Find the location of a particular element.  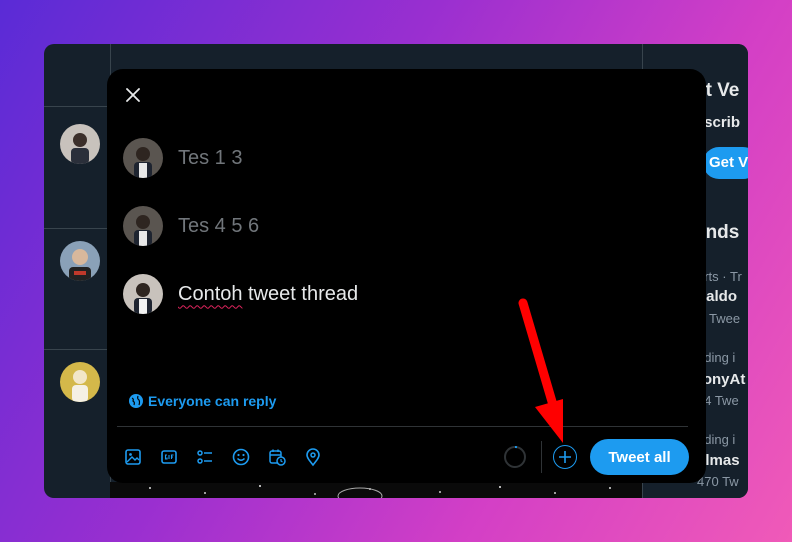

get-verified-button: Get Ve is located at coordinates (725, 163).